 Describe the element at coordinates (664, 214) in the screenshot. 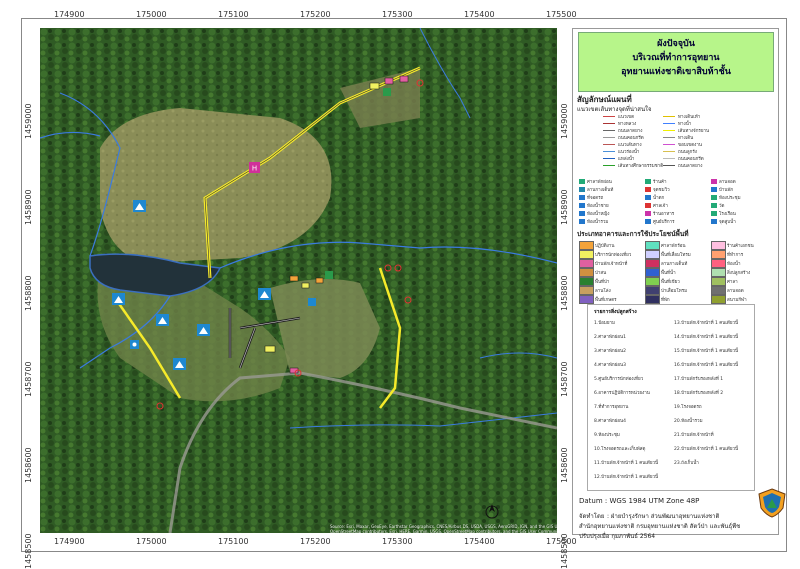

I see `legend-point-label: ร้านอาหาร` at that location.